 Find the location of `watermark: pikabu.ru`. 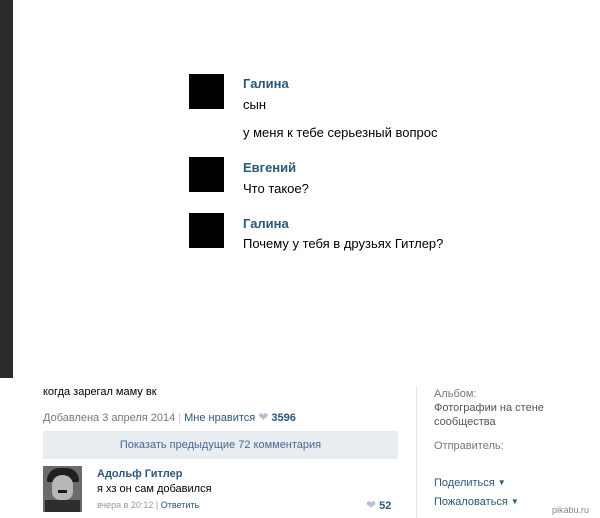

watermark: pikabu.ru is located at coordinates (571, 510).